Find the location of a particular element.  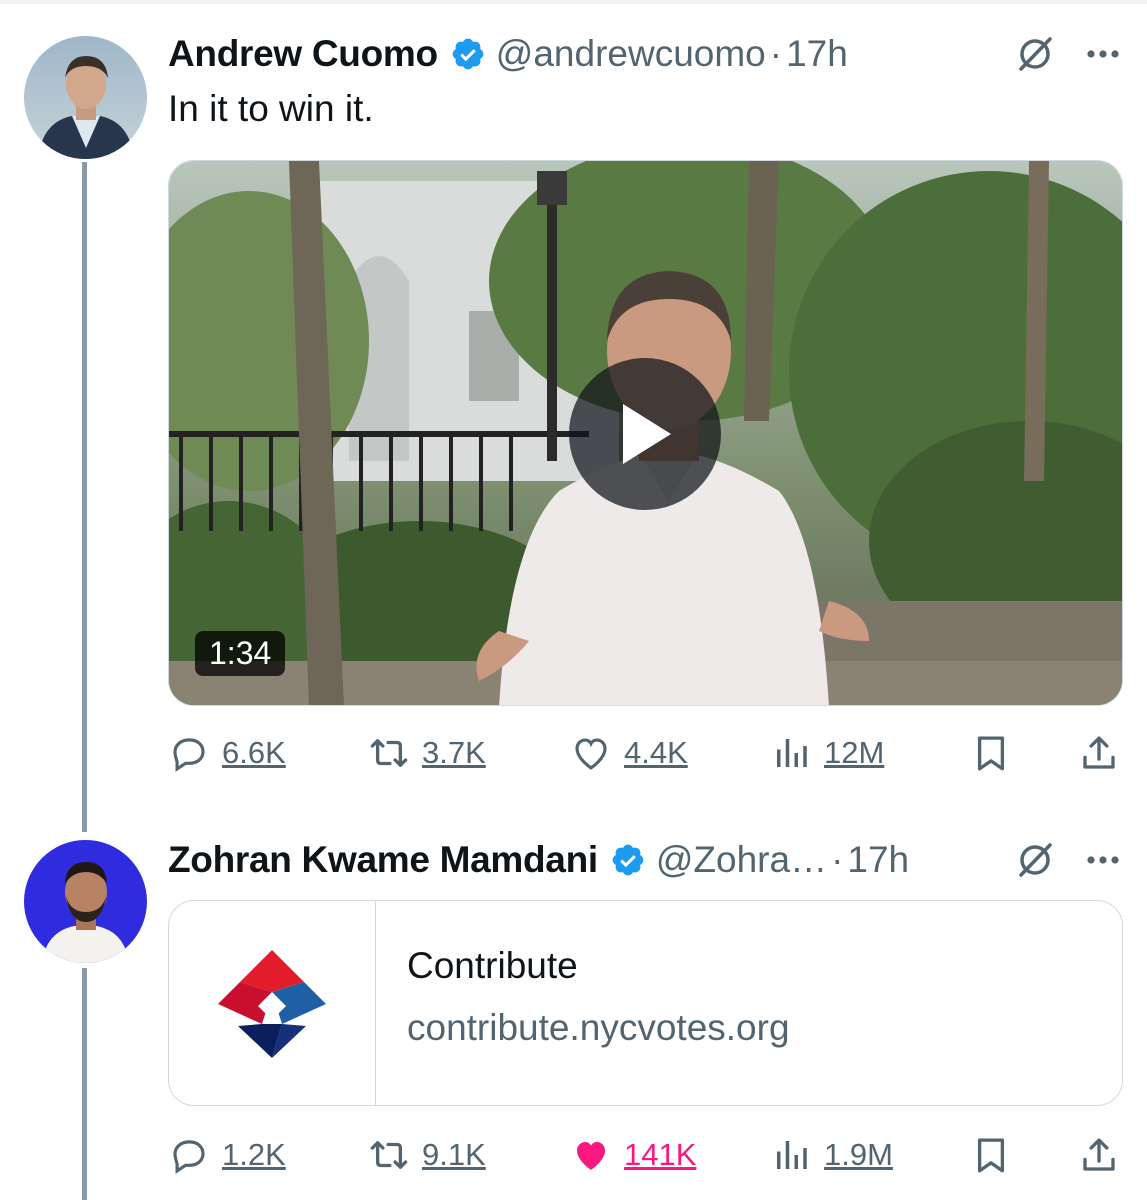

tweet-header: Andrew Cuomo @andrewcuomo · 17h is located at coordinates (645, 54).